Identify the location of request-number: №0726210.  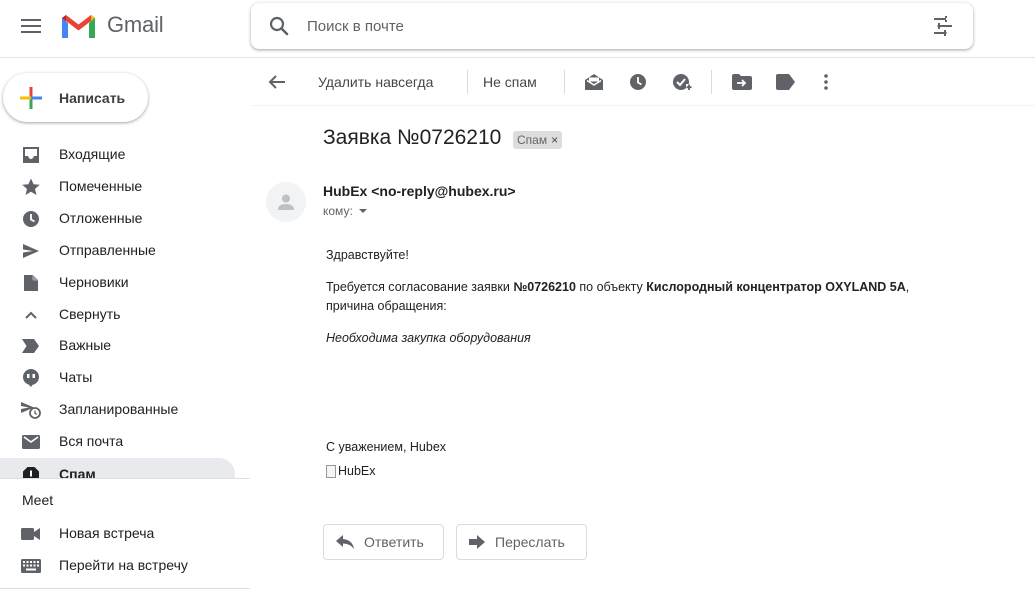
(544, 287).